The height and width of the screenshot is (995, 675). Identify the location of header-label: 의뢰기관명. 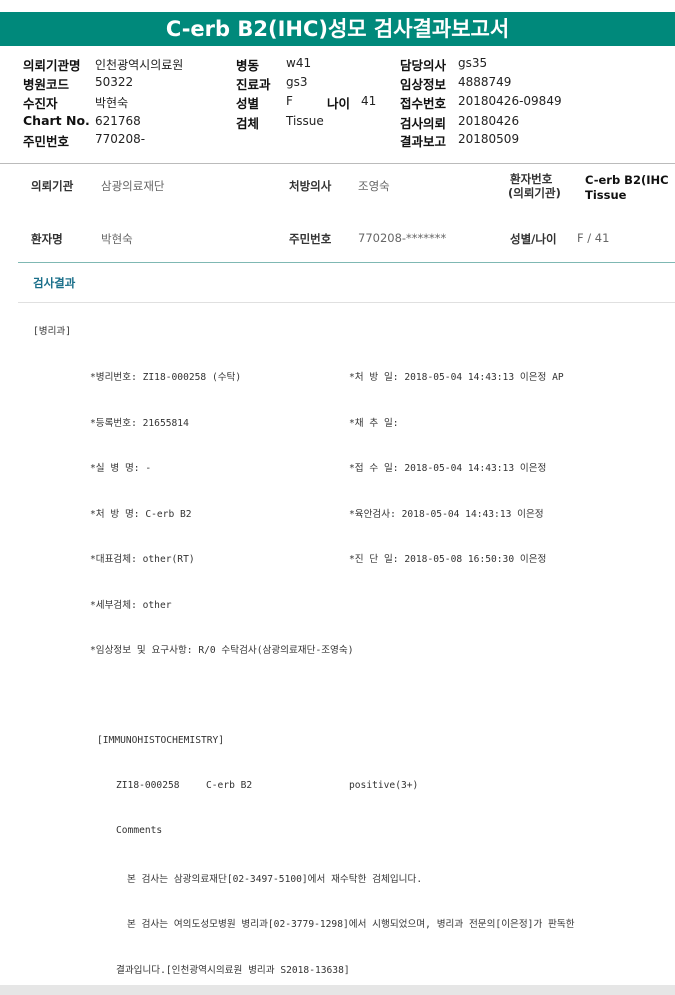
(52, 65).